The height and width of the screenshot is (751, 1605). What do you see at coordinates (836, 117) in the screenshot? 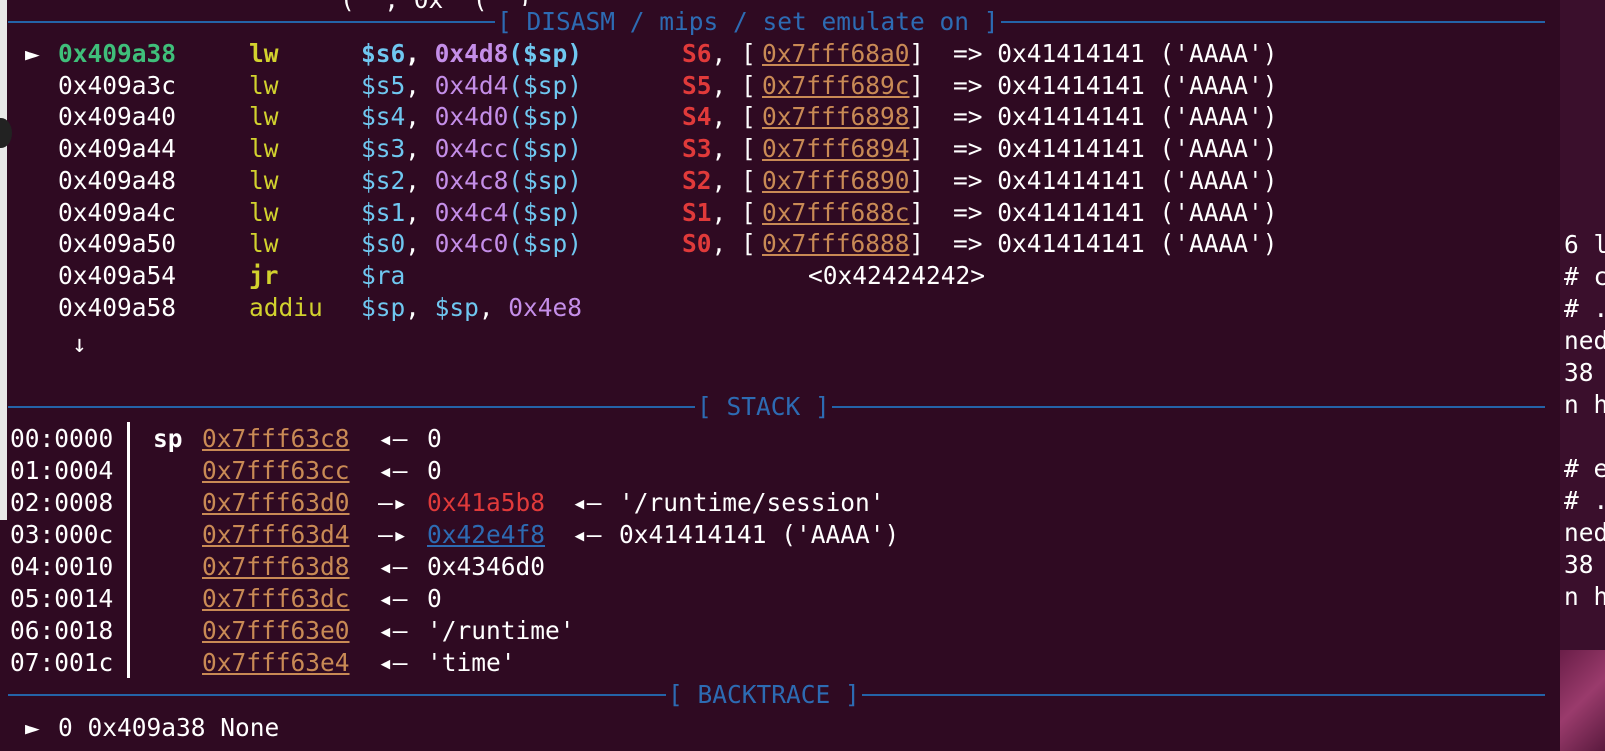
I see `stack-pointer-link: 0x7fff6898` at bounding box center [836, 117].